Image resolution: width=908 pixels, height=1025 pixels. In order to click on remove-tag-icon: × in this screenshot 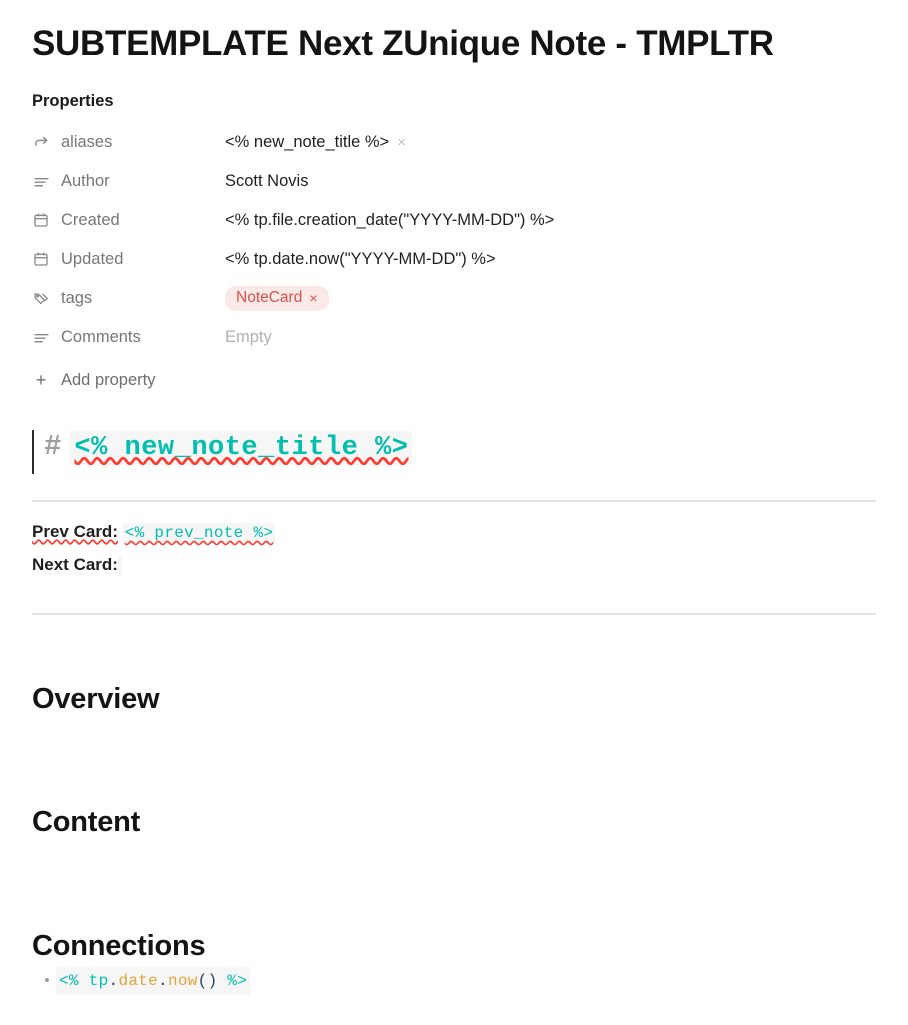, I will do `click(313, 298)`.